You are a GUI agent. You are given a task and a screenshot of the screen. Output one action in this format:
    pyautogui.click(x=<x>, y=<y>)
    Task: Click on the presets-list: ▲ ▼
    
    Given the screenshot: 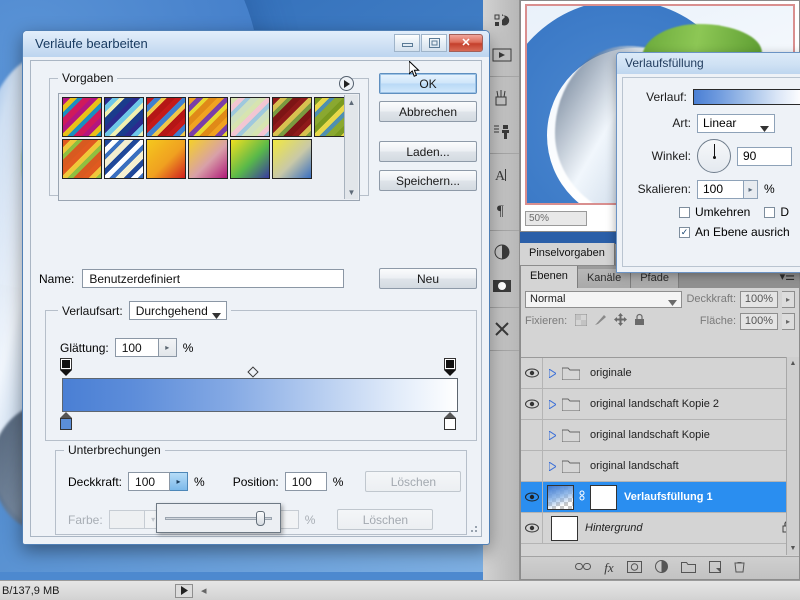 What is the action you would take?
    pyautogui.click(x=209, y=147)
    